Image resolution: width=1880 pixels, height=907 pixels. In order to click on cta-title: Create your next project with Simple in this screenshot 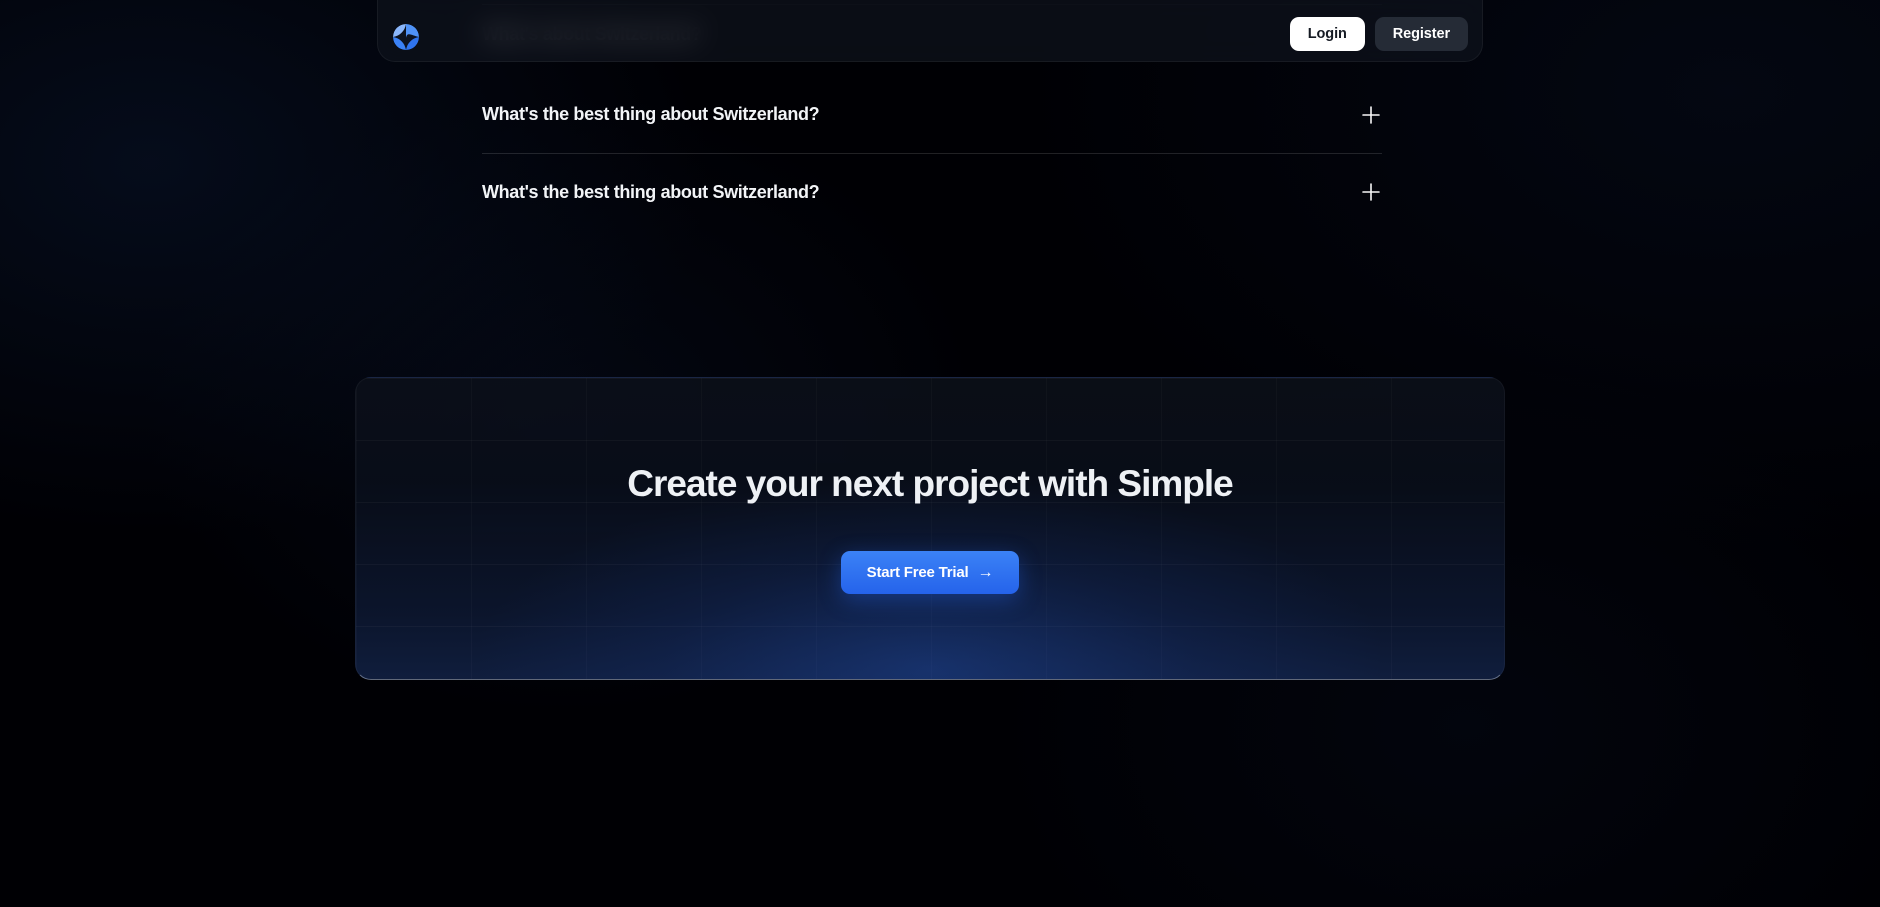, I will do `click(930, 483)`.